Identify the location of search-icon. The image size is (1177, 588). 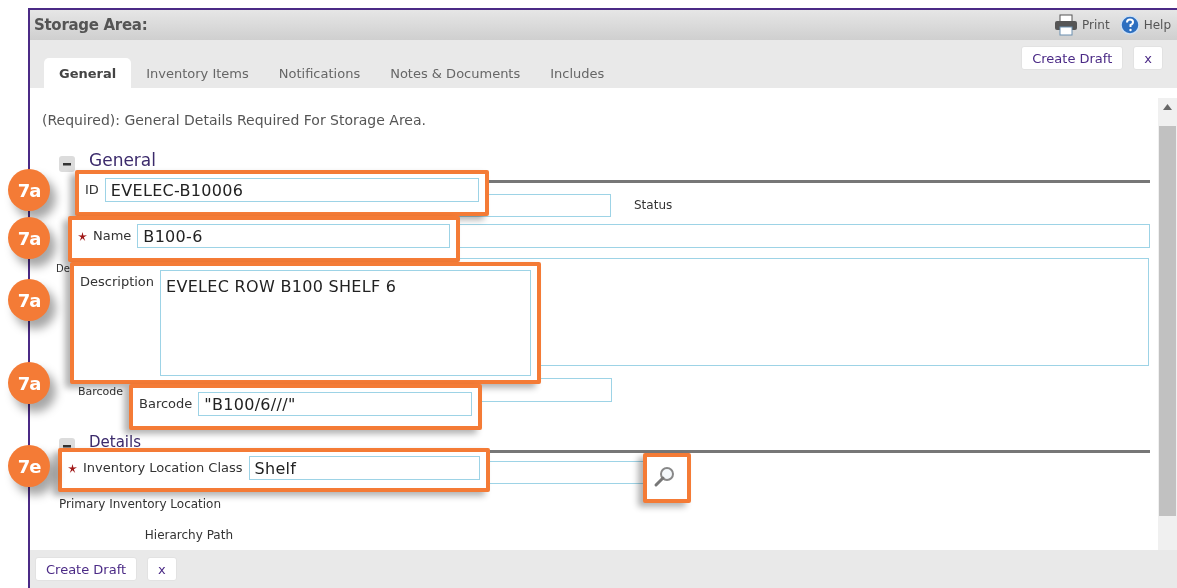
(665, 477).